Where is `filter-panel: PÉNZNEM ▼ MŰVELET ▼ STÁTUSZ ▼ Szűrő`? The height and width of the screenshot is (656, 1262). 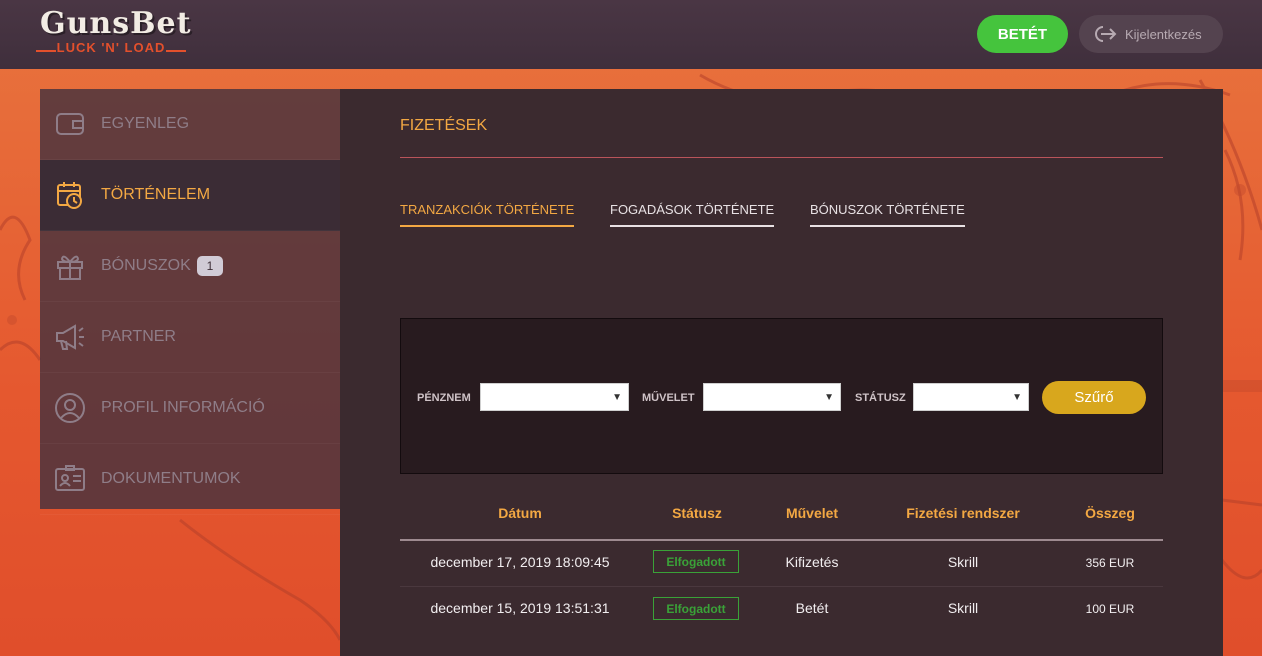 filter-panel: PÉNZNEM ▼ MŰVELET ▼ STÁTUSZ ▼ Szűrő is located at coordinates (781, 396).